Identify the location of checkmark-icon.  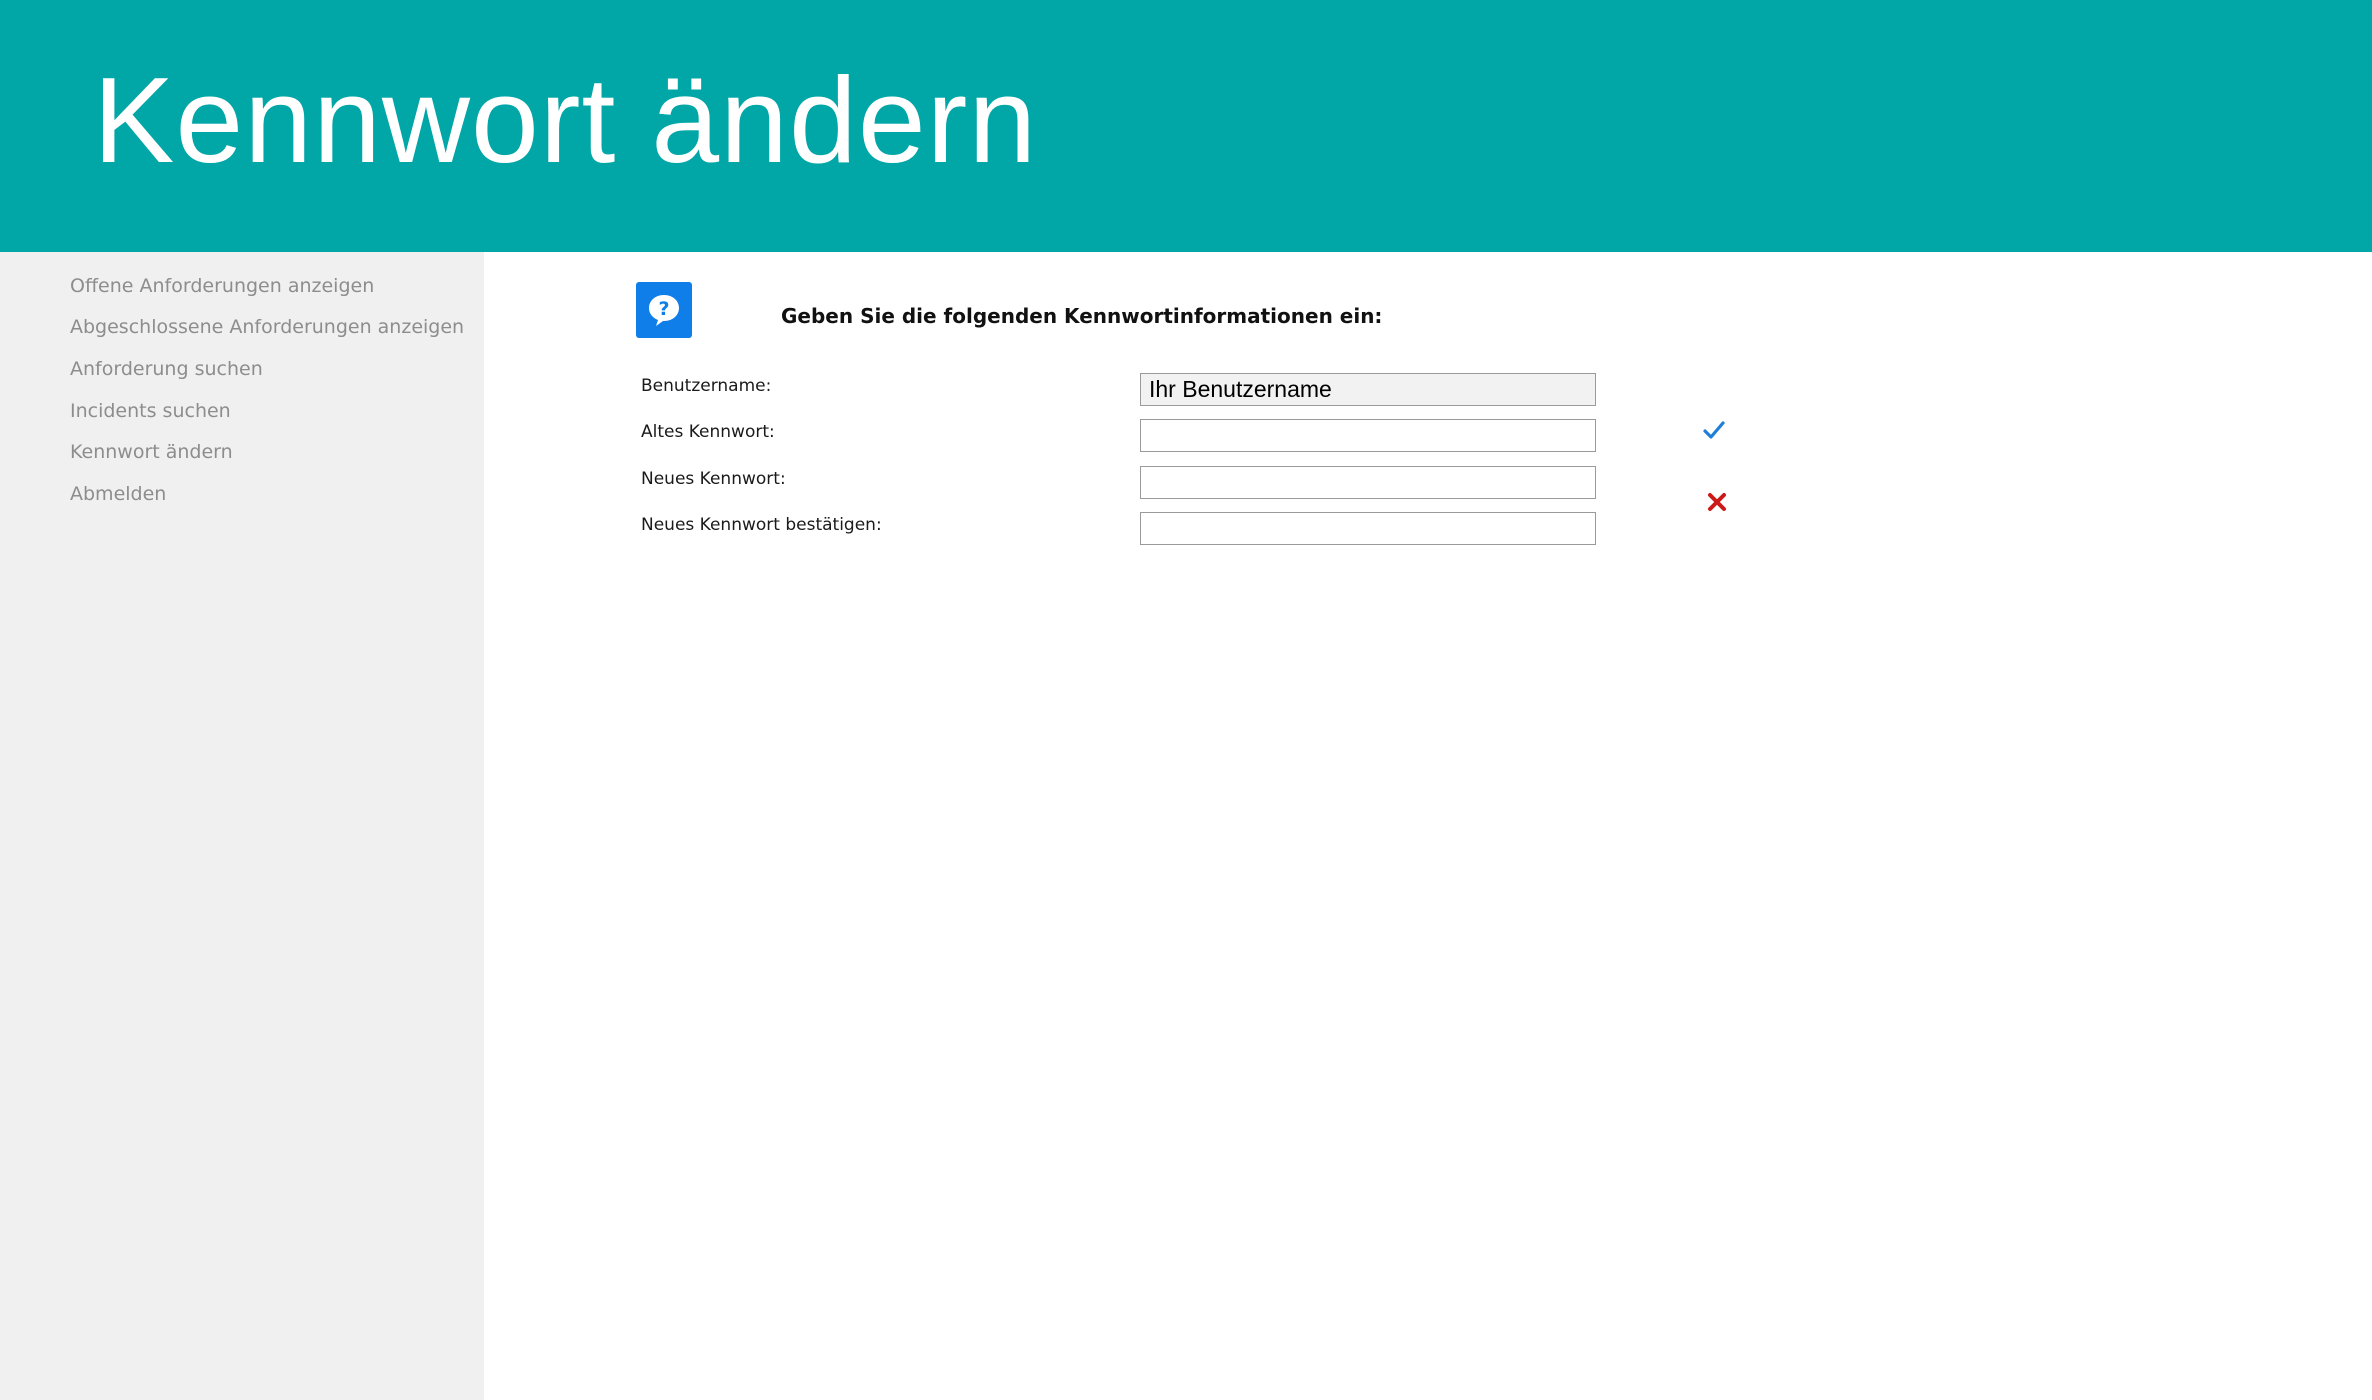
(1714, 432).